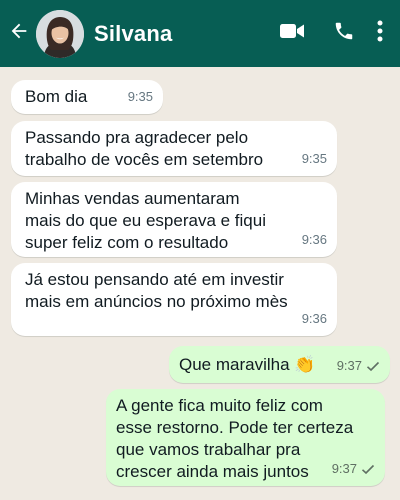 The height and width of the screenshot is (500, 400). Describe the element at coordinates (279, 364) in the screenshot. I see `outgoing-message: Que maravilha 👏 9:37` at that location.